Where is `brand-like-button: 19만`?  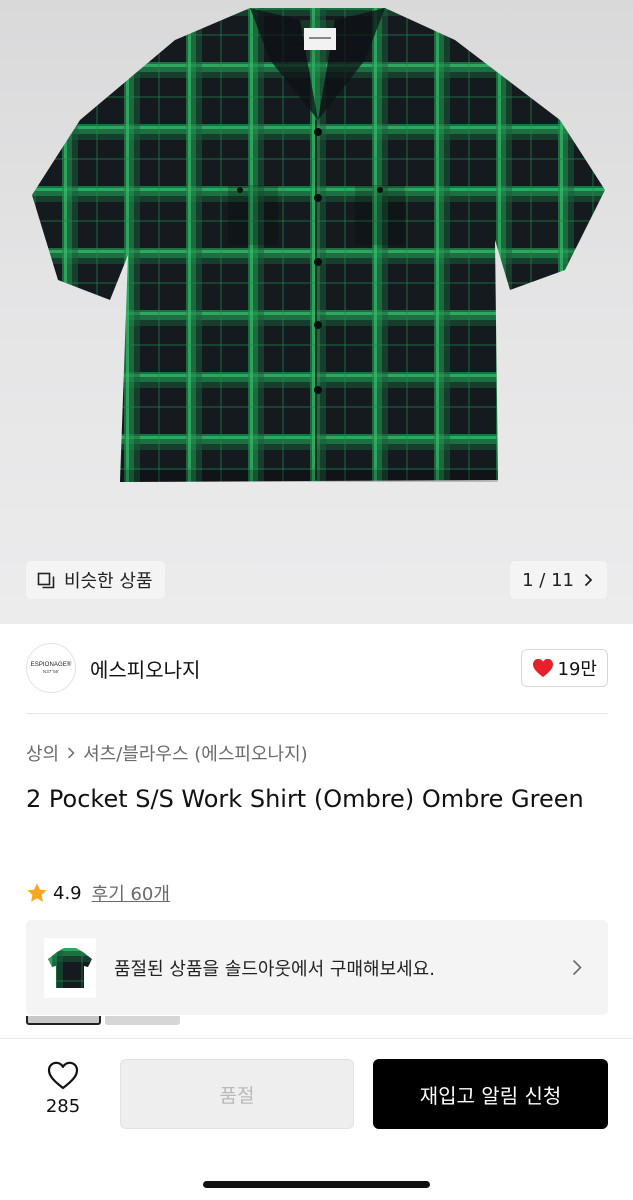
brand-like-button: 19만 is located at coordinates (564, 668).